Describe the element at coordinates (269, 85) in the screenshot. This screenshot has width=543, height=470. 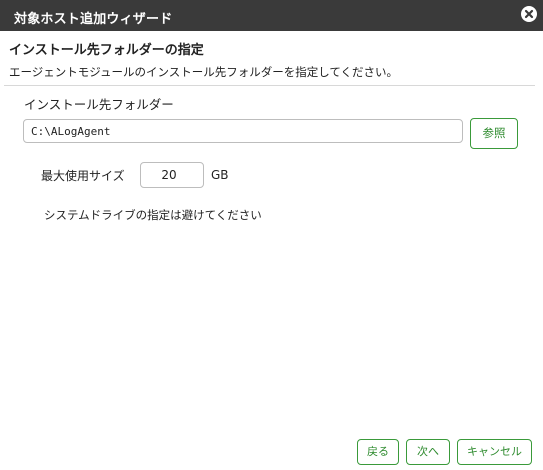
I see `divider` at that location.